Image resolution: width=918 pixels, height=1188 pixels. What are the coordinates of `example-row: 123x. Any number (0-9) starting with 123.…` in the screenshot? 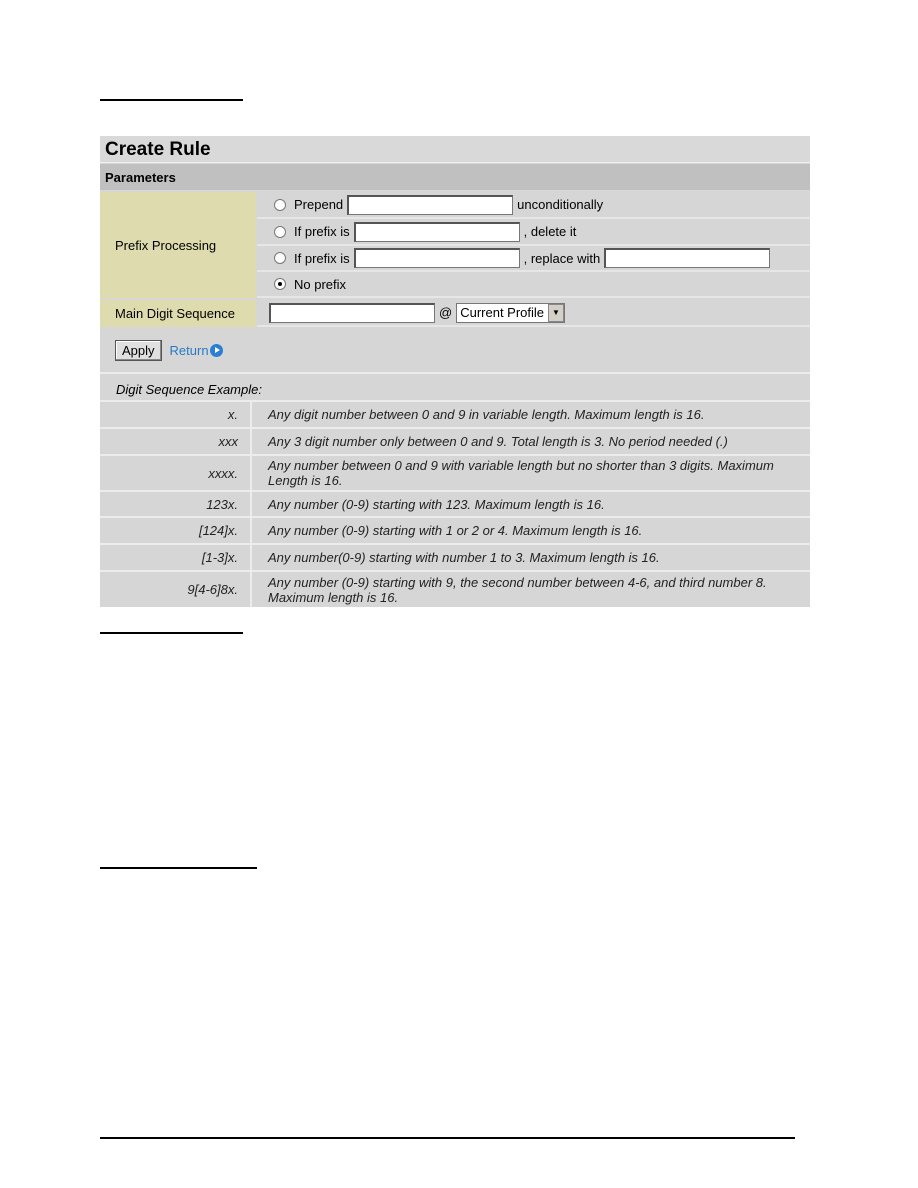 It's located at (455, 505).